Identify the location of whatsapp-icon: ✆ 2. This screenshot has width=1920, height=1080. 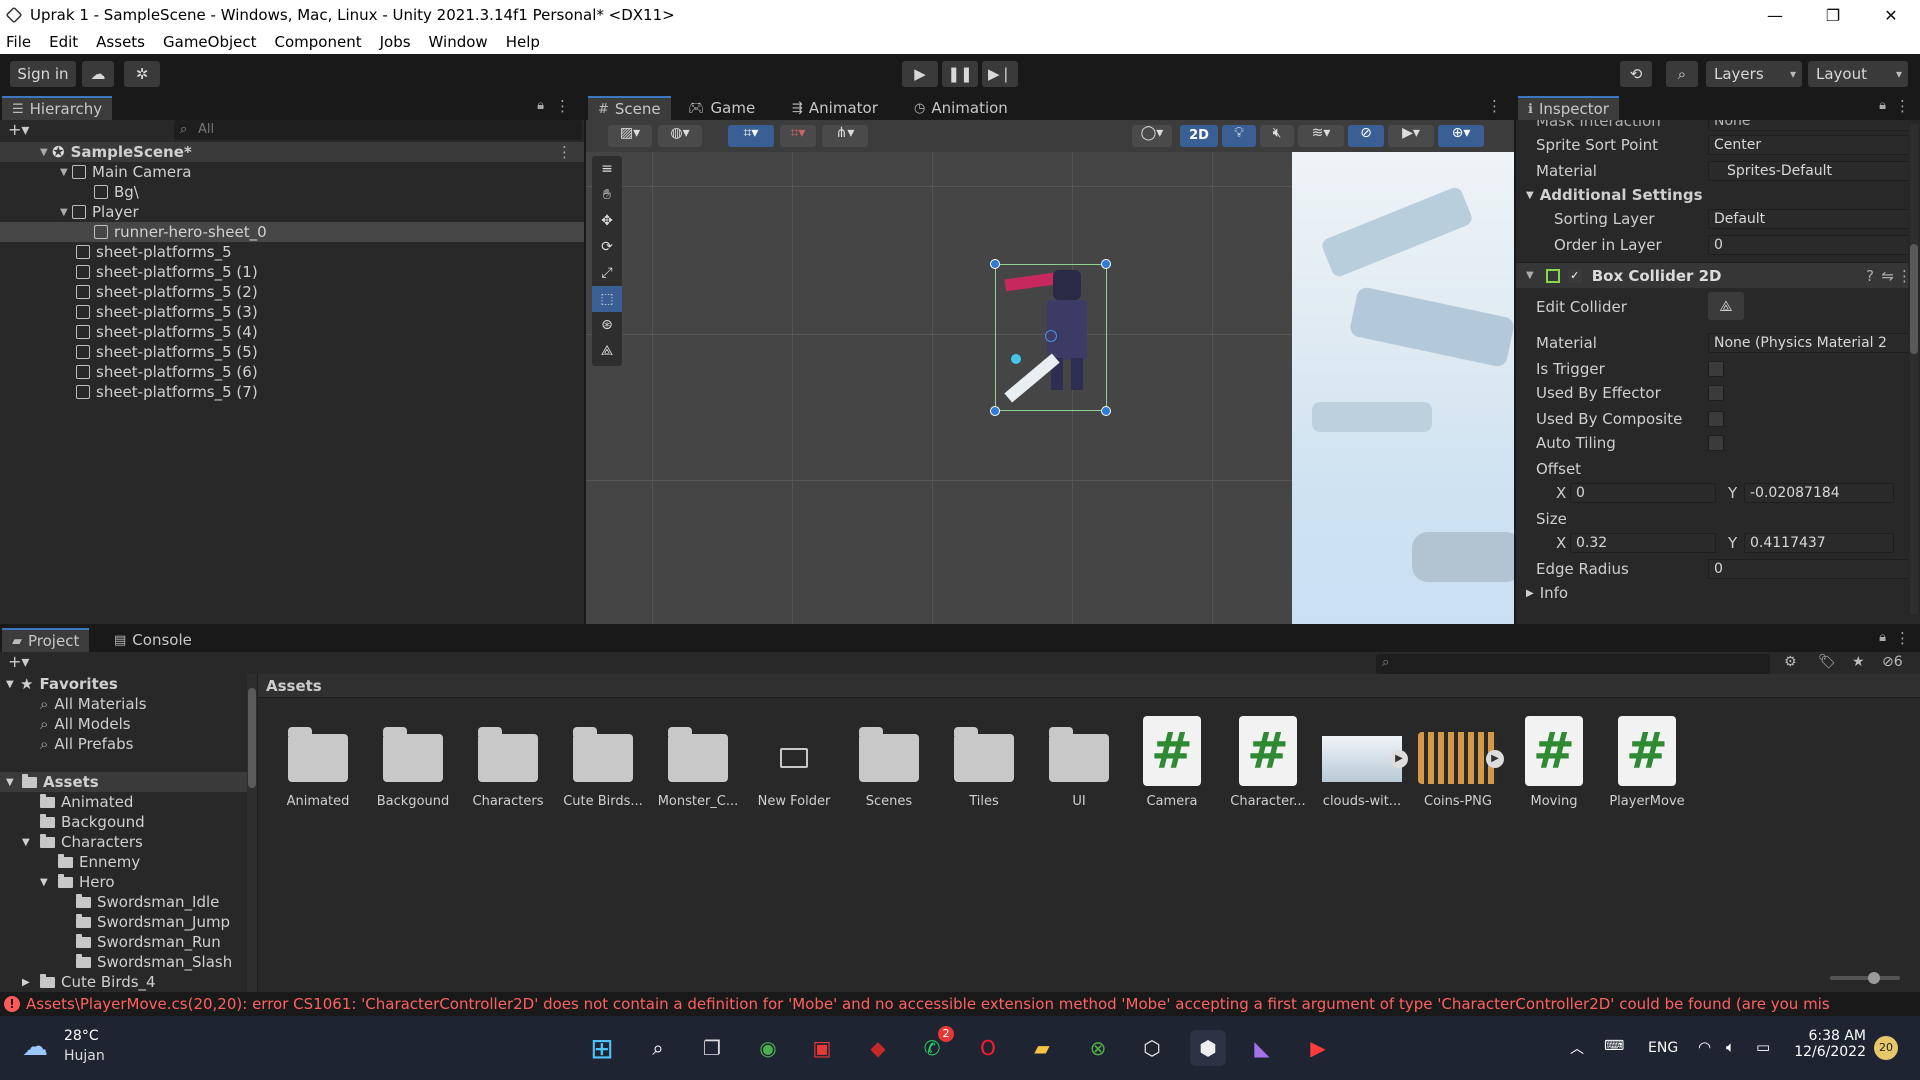
(934, 1046).